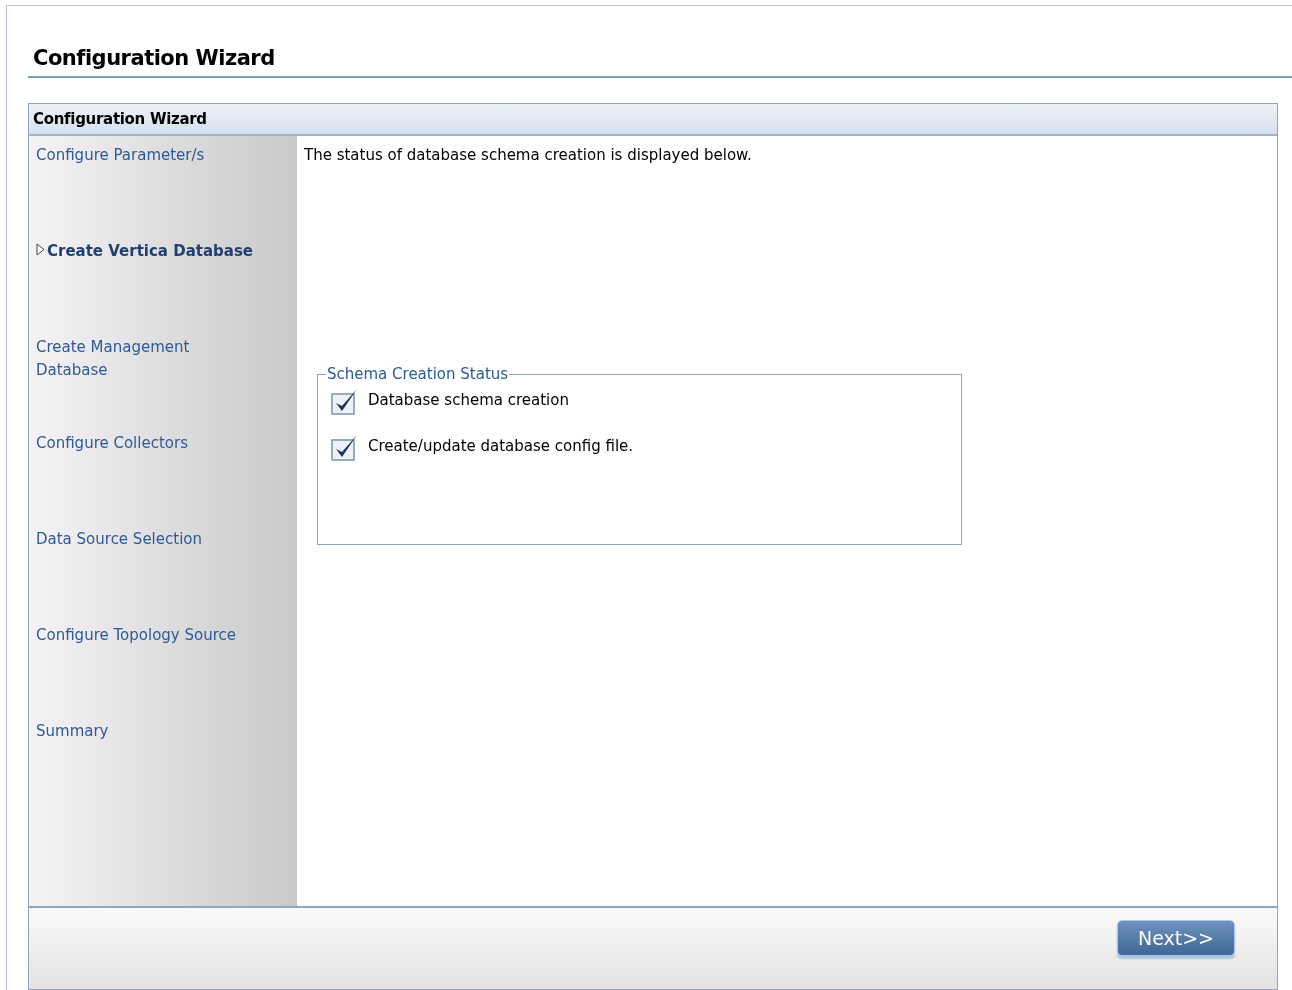 The height and width of the screenshot is (990, 1292). I want to click on wizard-step-link: Configure Collectors, so click(136, 443).